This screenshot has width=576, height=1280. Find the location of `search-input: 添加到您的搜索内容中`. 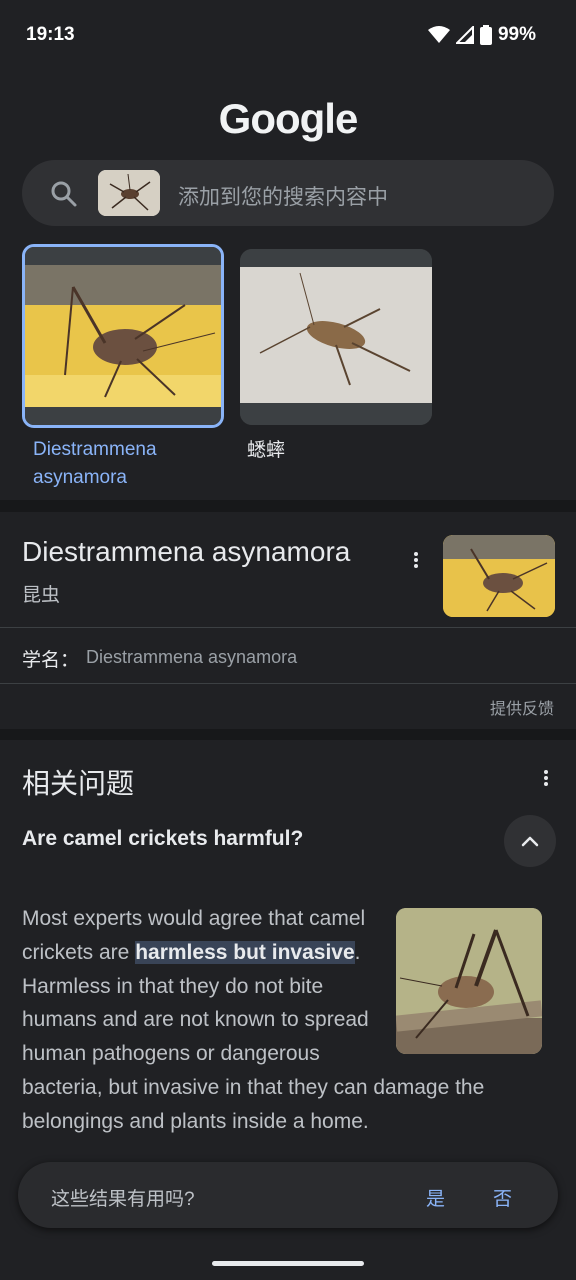

search-input: 添加到您的搜索内容中 is located at coordinates (283, 196).